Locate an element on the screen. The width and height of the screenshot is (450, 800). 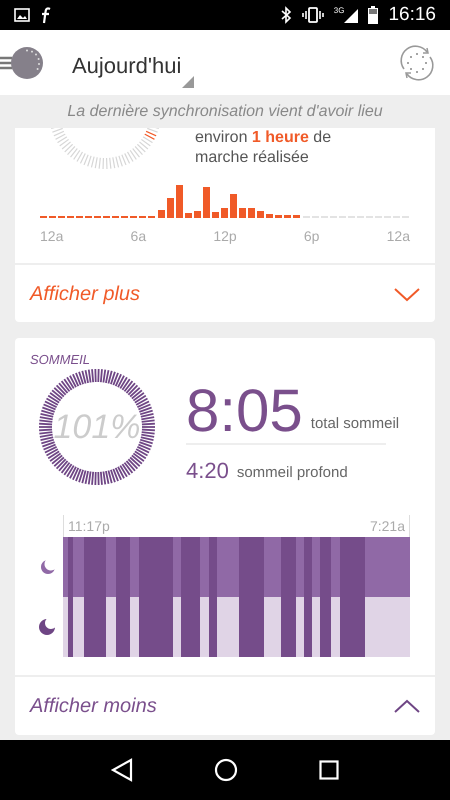
section-title: SOMMEIL is located at coordinates (60, 360).